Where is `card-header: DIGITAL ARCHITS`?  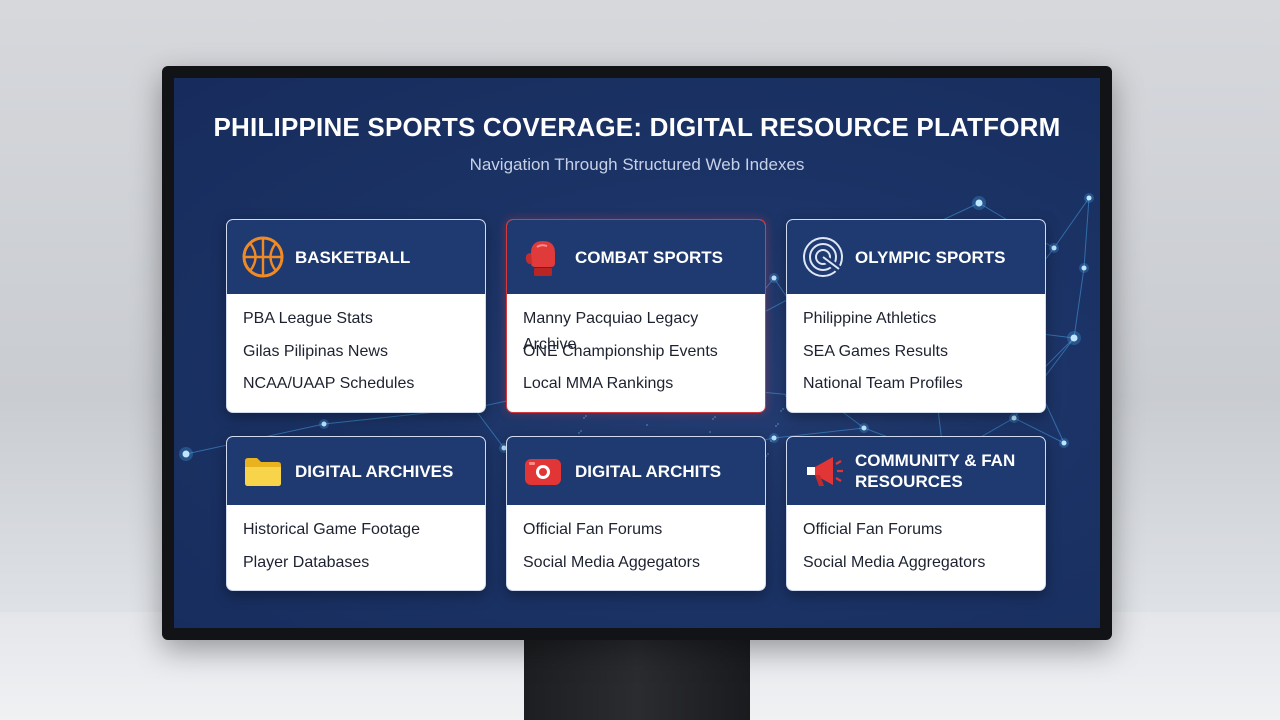 card-header: DIGITAL ARCHITS is located at coordinates (636, 471).